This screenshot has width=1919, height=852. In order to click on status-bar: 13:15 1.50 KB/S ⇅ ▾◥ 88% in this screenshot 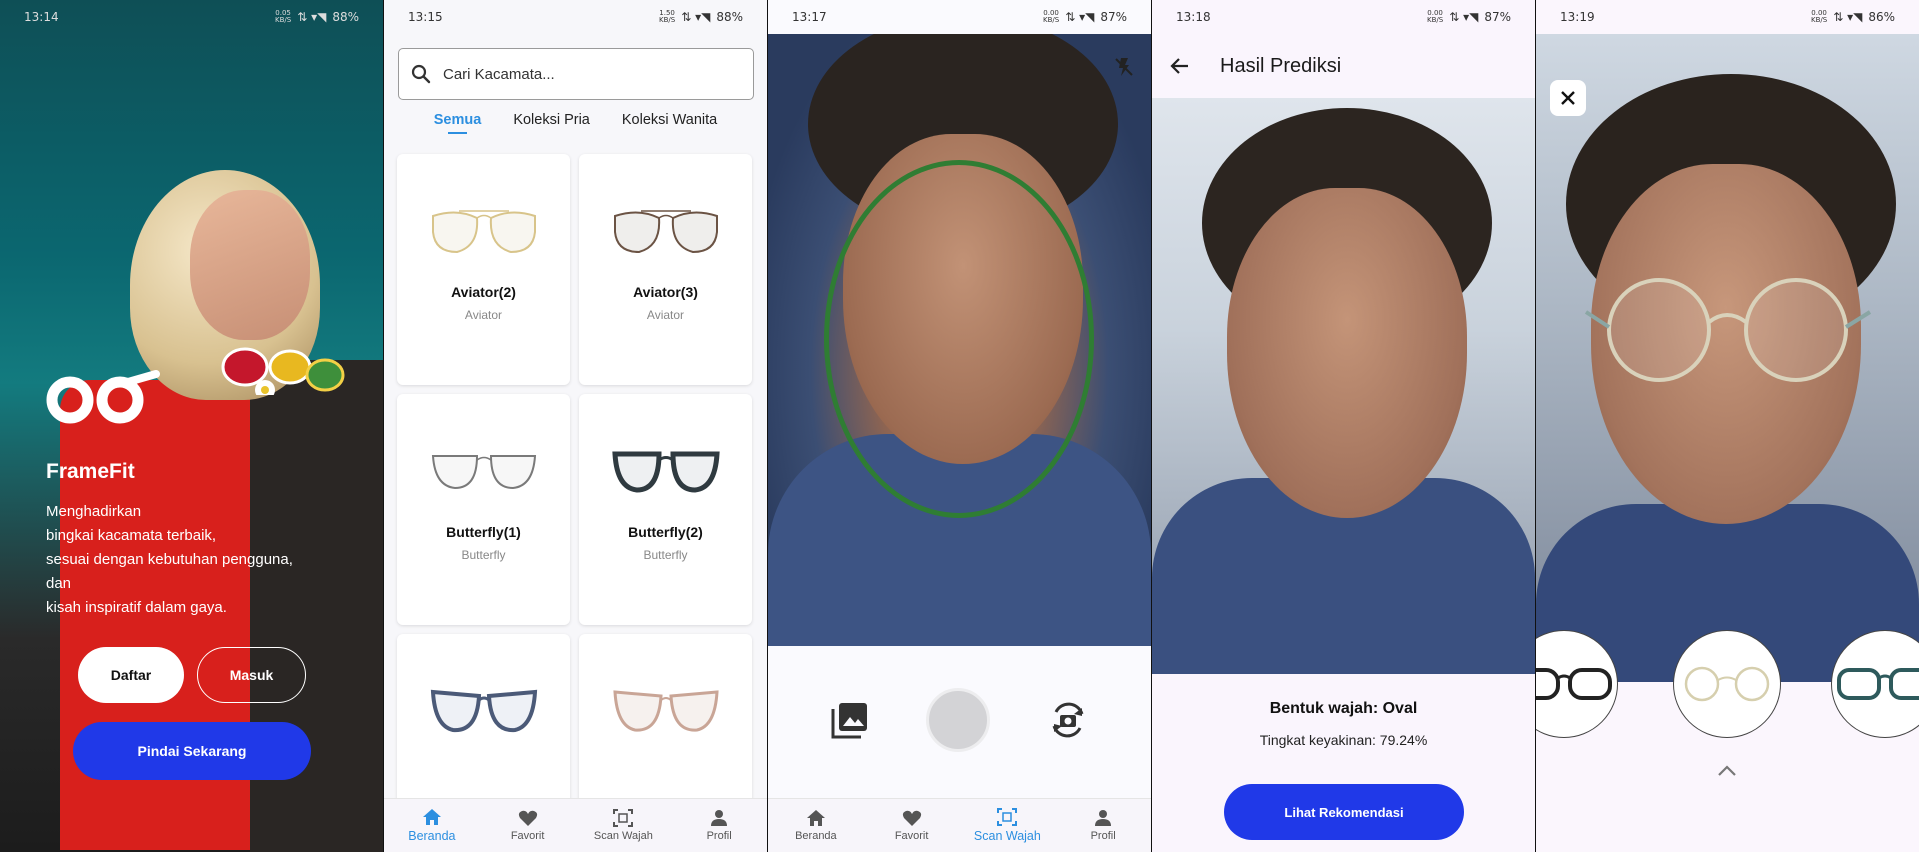, I will do `click(575, 17)`.